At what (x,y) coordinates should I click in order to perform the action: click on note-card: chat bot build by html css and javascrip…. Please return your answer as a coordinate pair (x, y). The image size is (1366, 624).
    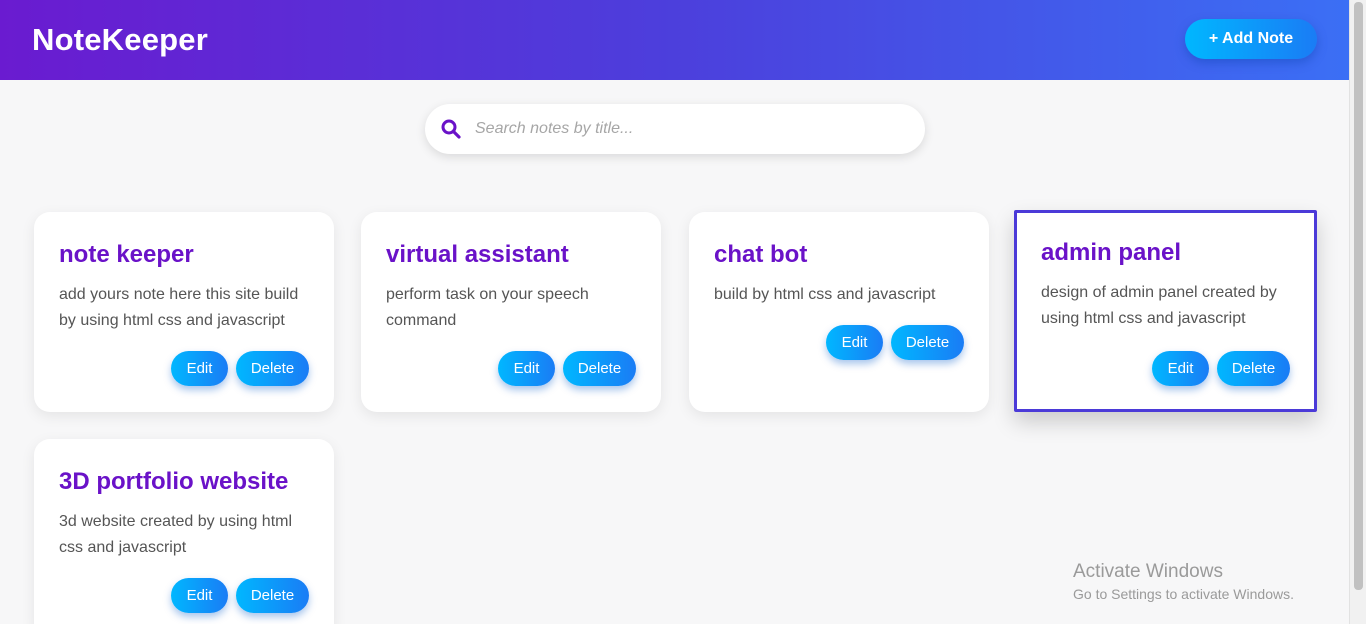
    Looking at the image, I should click on (839, 312).